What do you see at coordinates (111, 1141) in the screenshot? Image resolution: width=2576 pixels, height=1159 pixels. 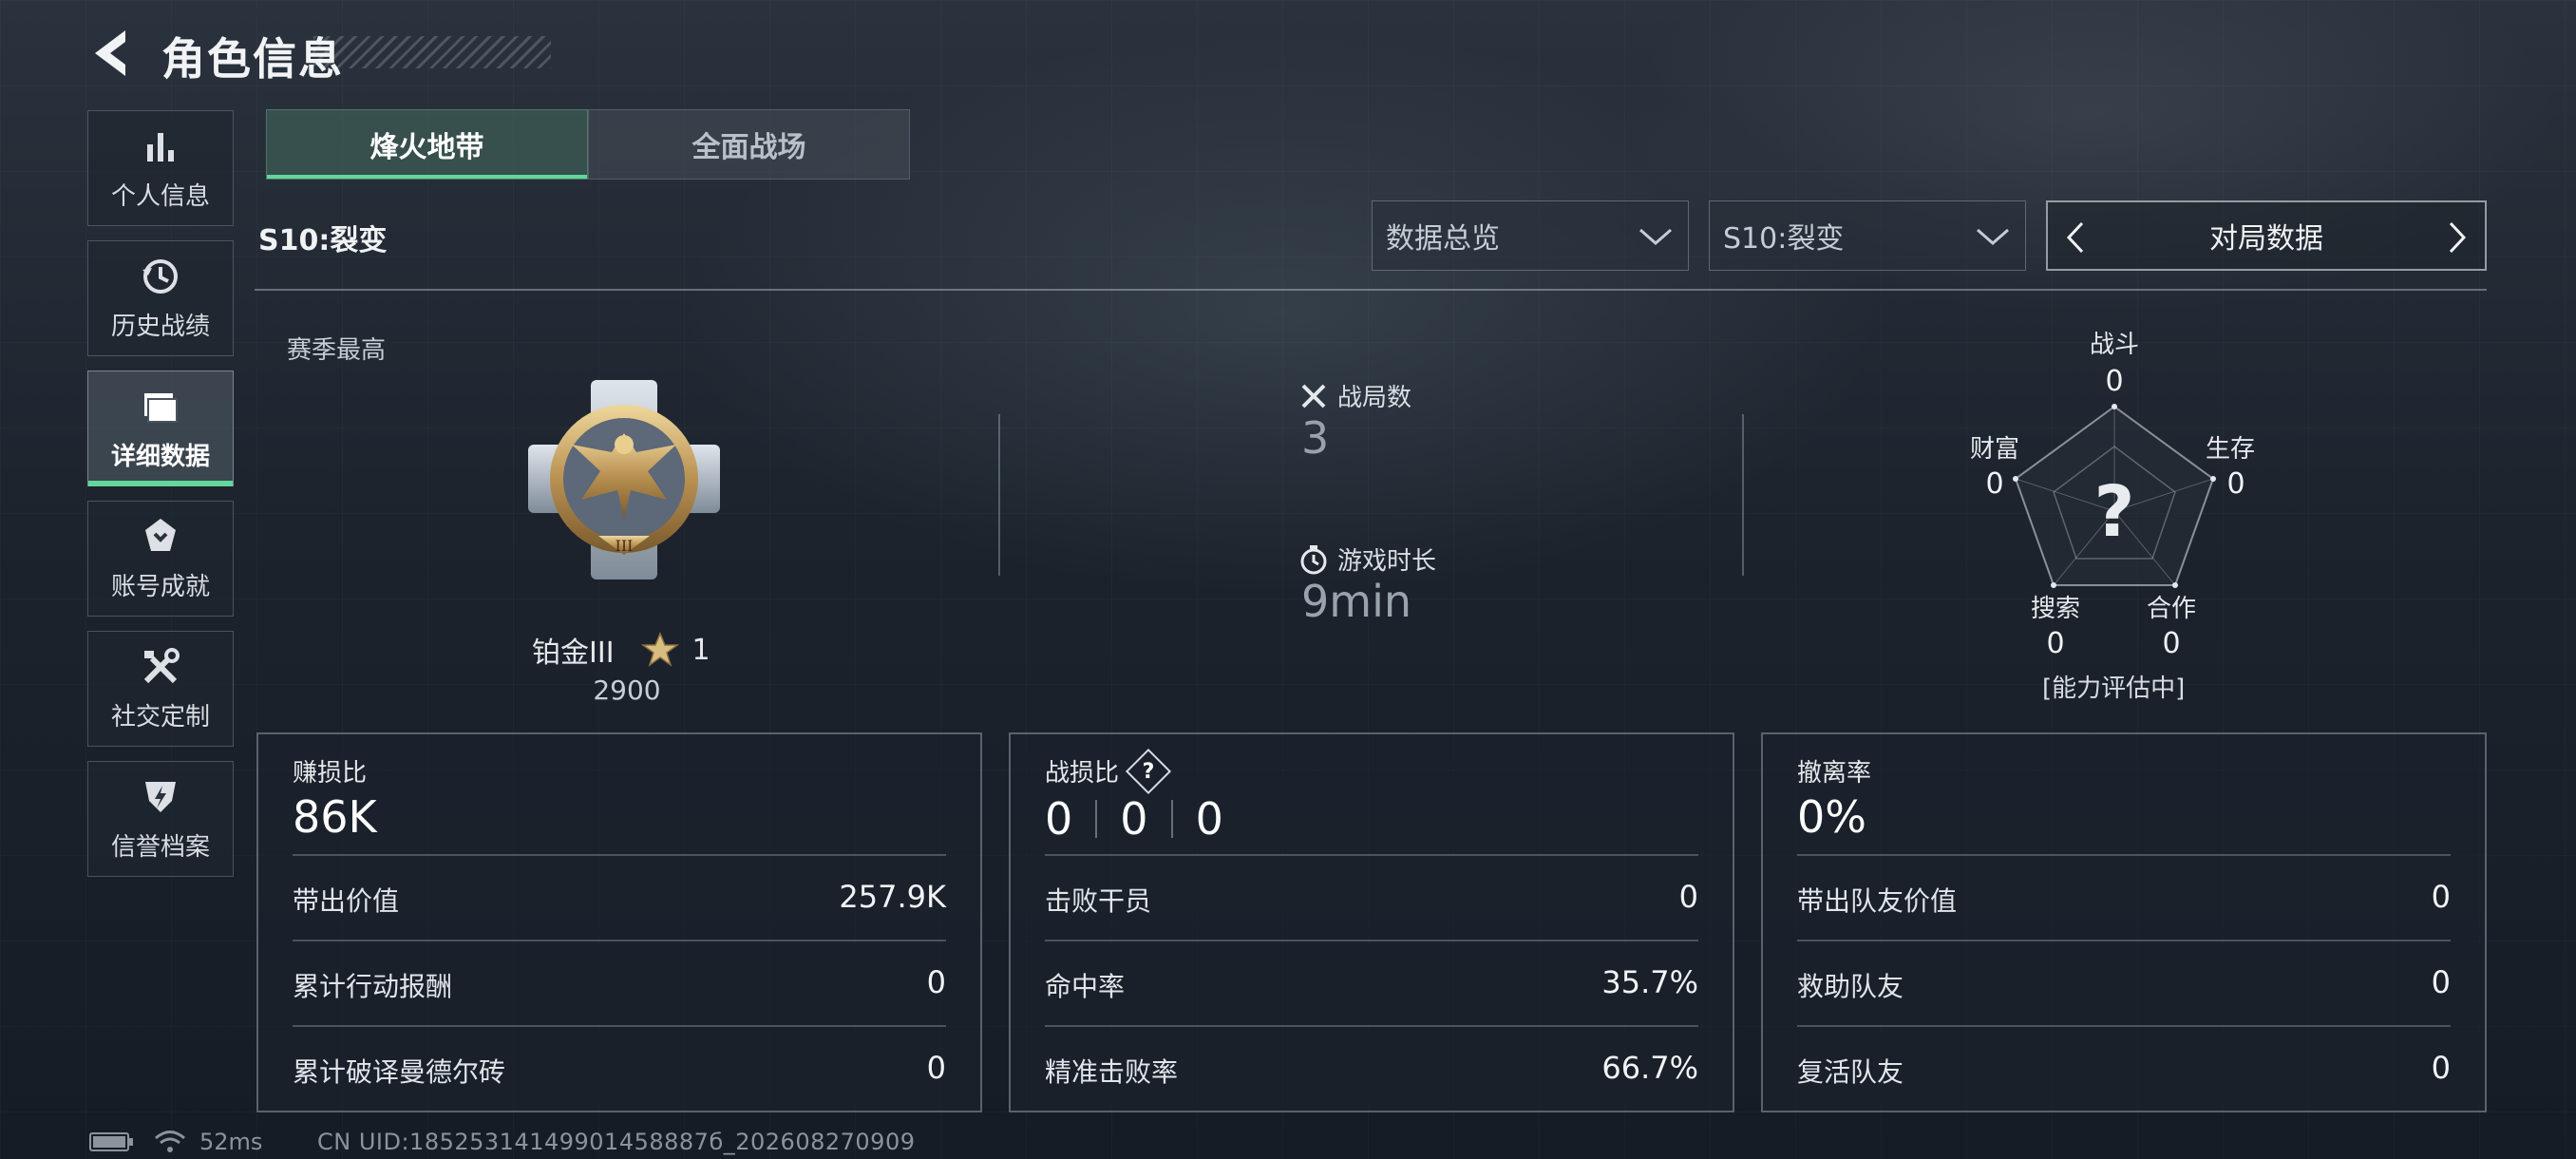 I see `battery-icon` at bounding box center [111, 1141].